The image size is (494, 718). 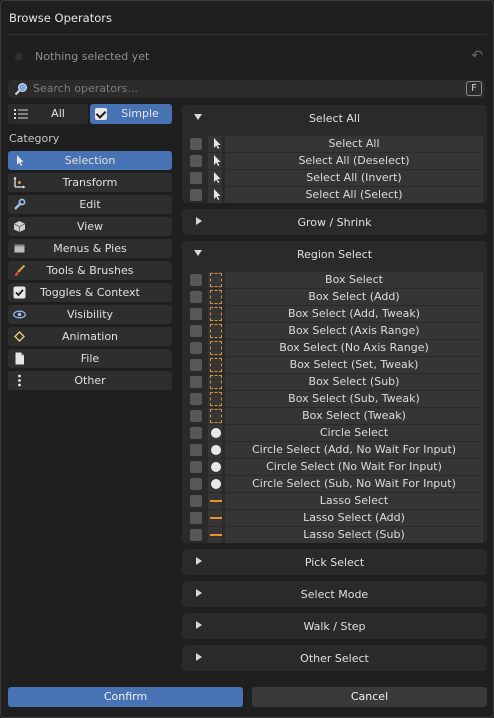 I want to click on category-label: Animation, so click(x=90, y=336).